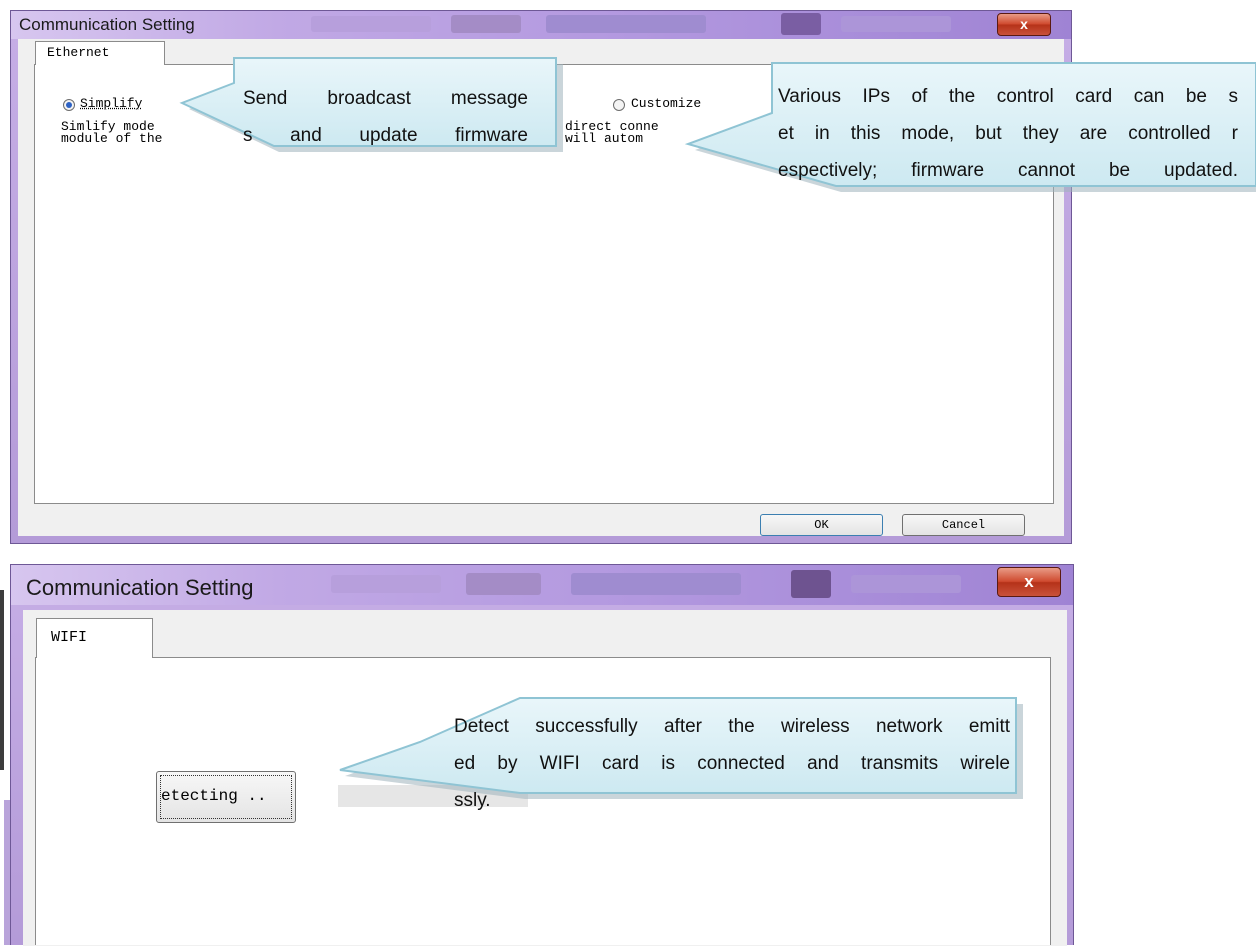 This screenshot has width=1256, height=946. What do you see at coordinates (78, 52) in the screenshot?
I see `tab-ethernet-label: Ethernet` at bounding box center [78, 52].